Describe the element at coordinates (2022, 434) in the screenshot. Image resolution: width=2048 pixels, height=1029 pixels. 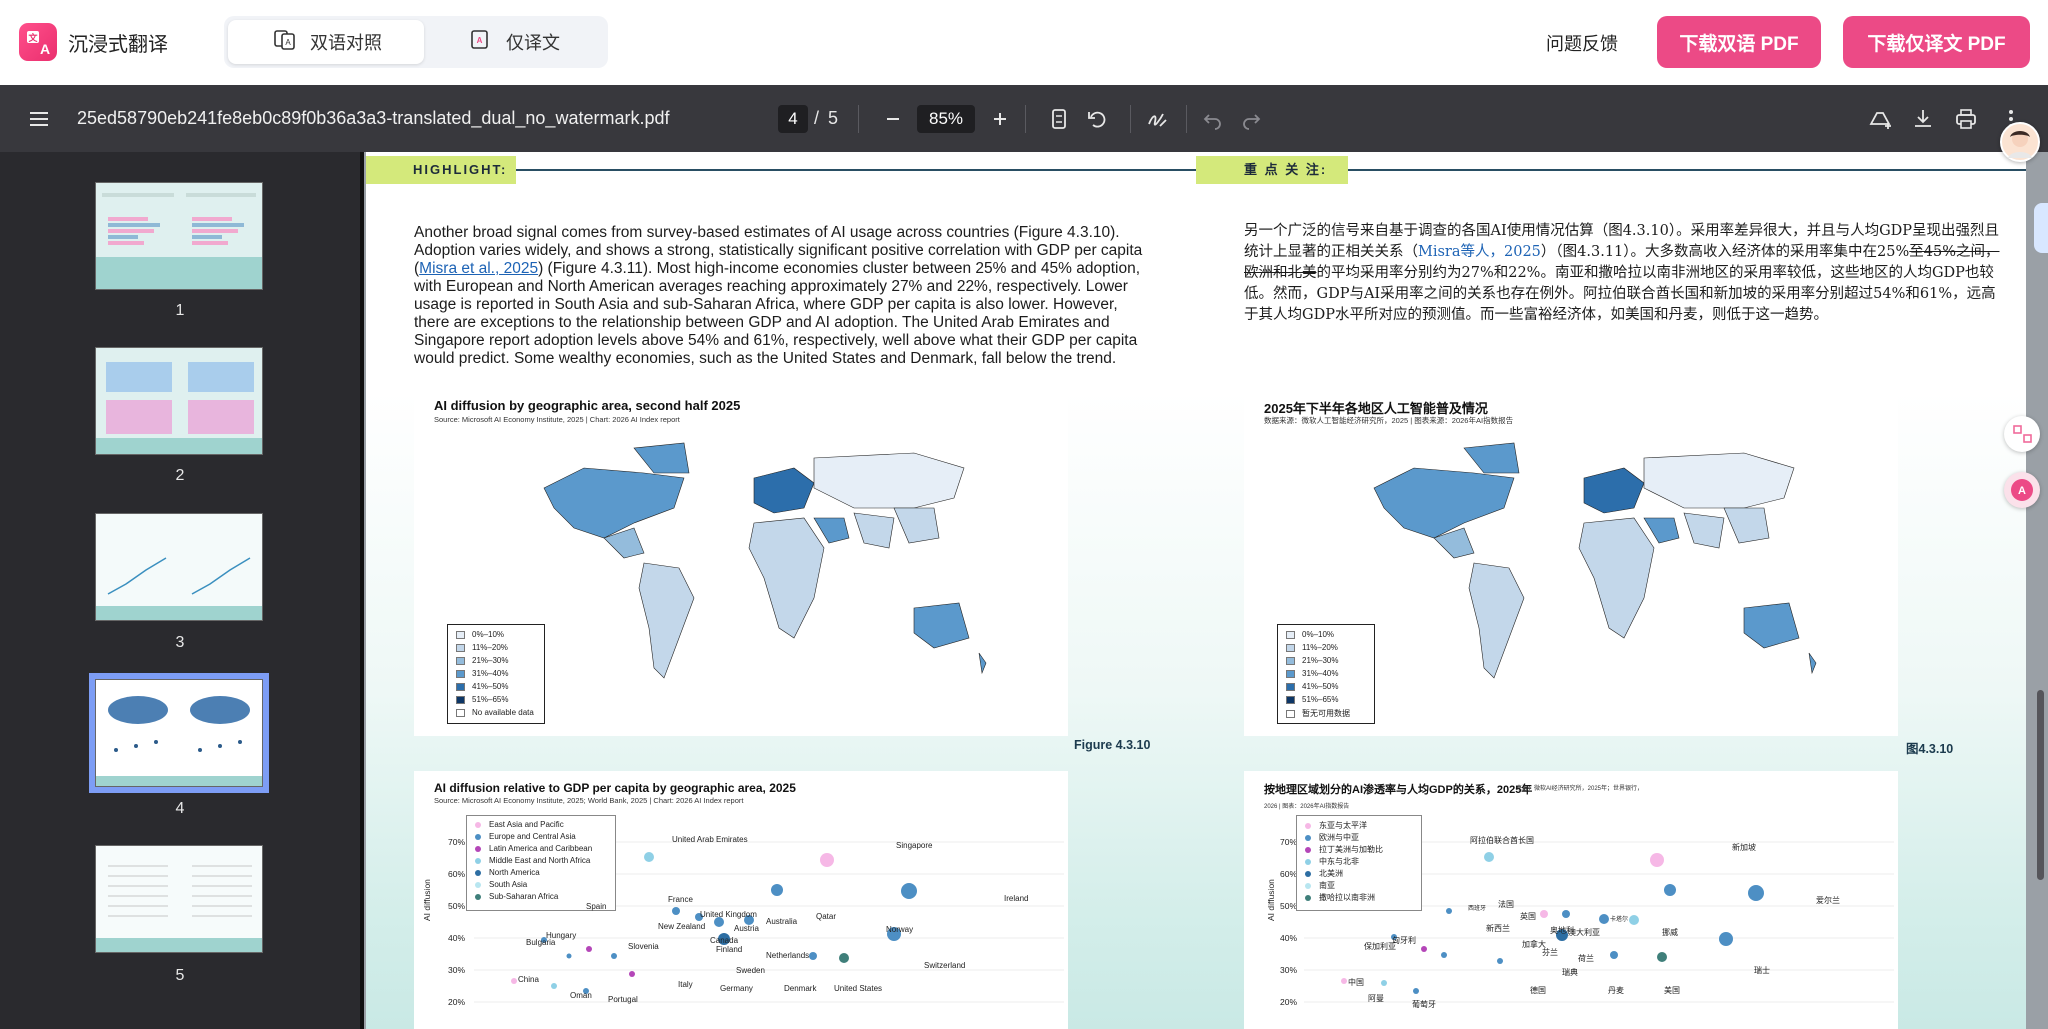
I see `split-view-icon` at that location.